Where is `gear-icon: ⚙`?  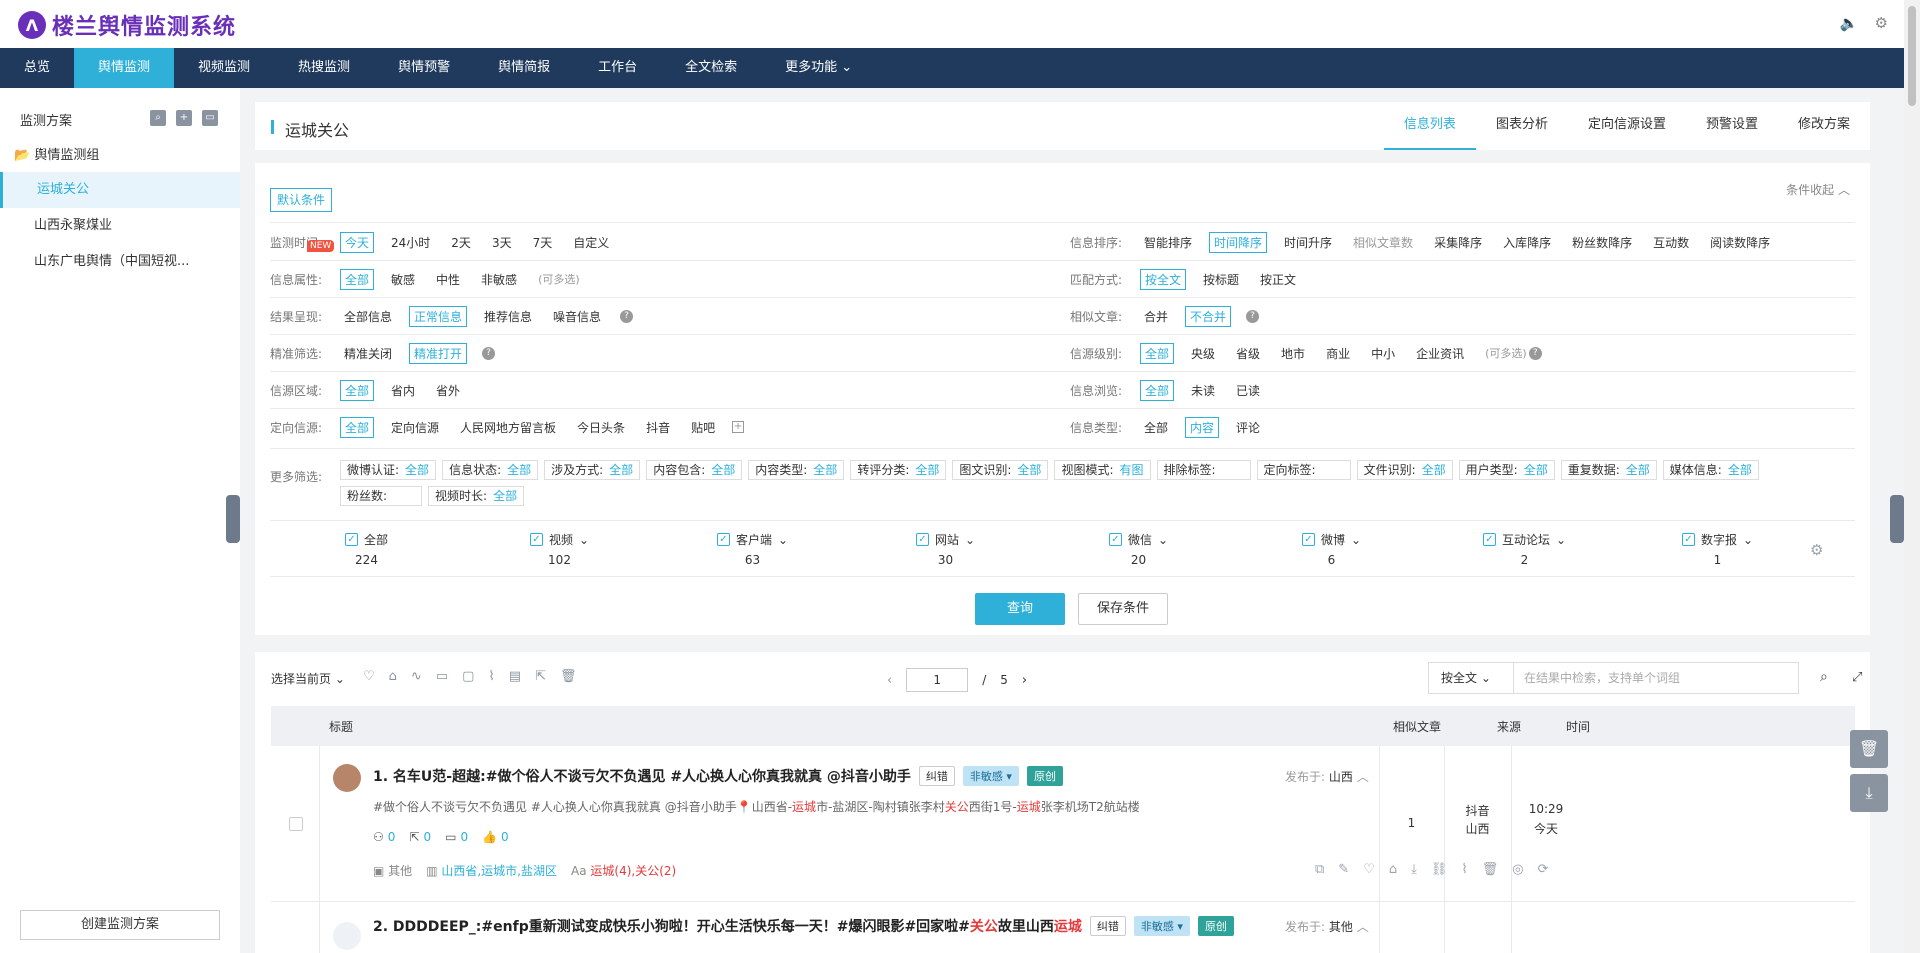 gear-icon: ⚙ is located at coordinates (1816, 550).